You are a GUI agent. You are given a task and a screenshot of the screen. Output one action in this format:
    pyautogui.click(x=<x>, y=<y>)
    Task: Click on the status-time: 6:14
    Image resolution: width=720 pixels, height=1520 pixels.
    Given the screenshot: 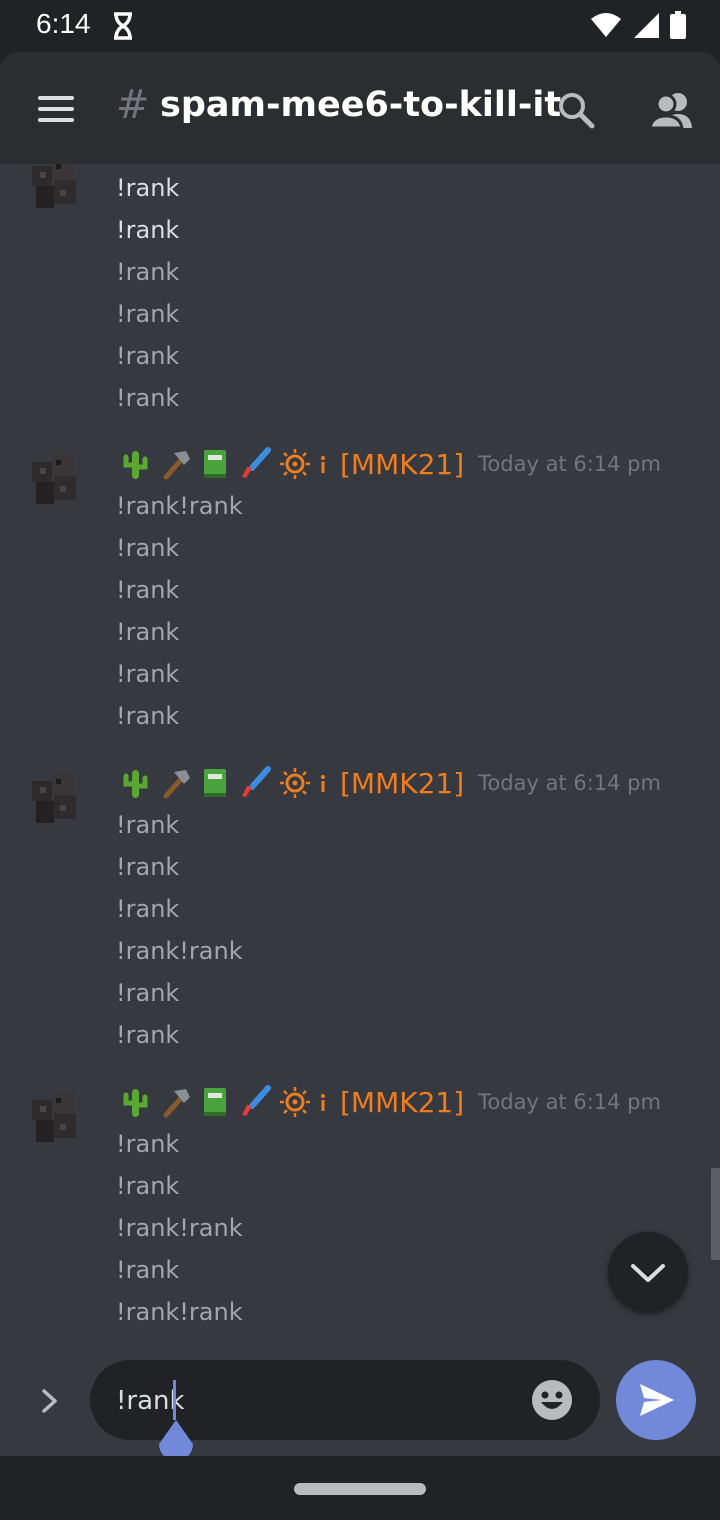 What is the action you would take?
    pyautogui.click(x=63, y=23)
    